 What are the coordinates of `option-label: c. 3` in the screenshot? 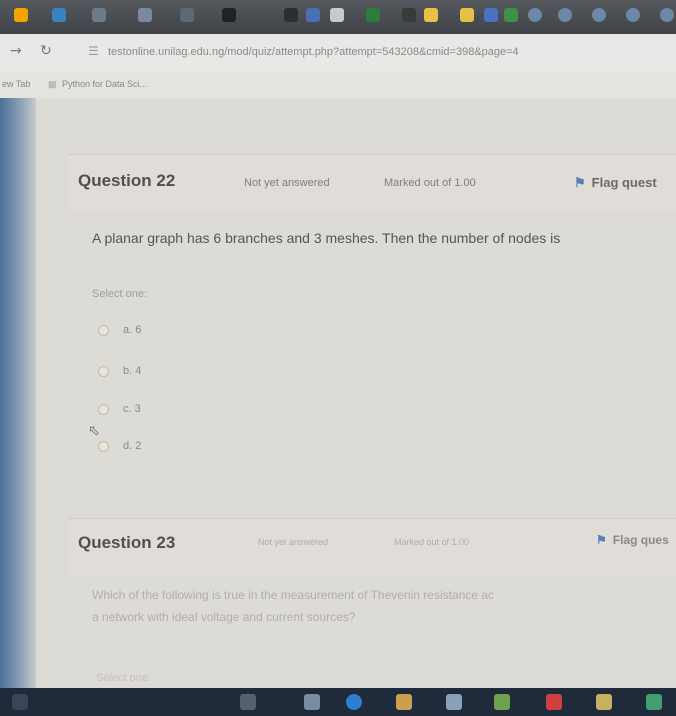 It's located at (132, 409).